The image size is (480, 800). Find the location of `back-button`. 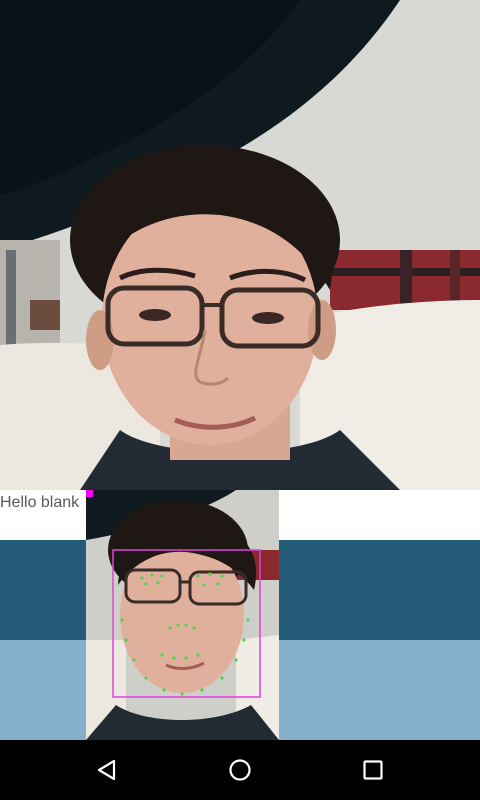

back-button is located at coordinates (107, 770).